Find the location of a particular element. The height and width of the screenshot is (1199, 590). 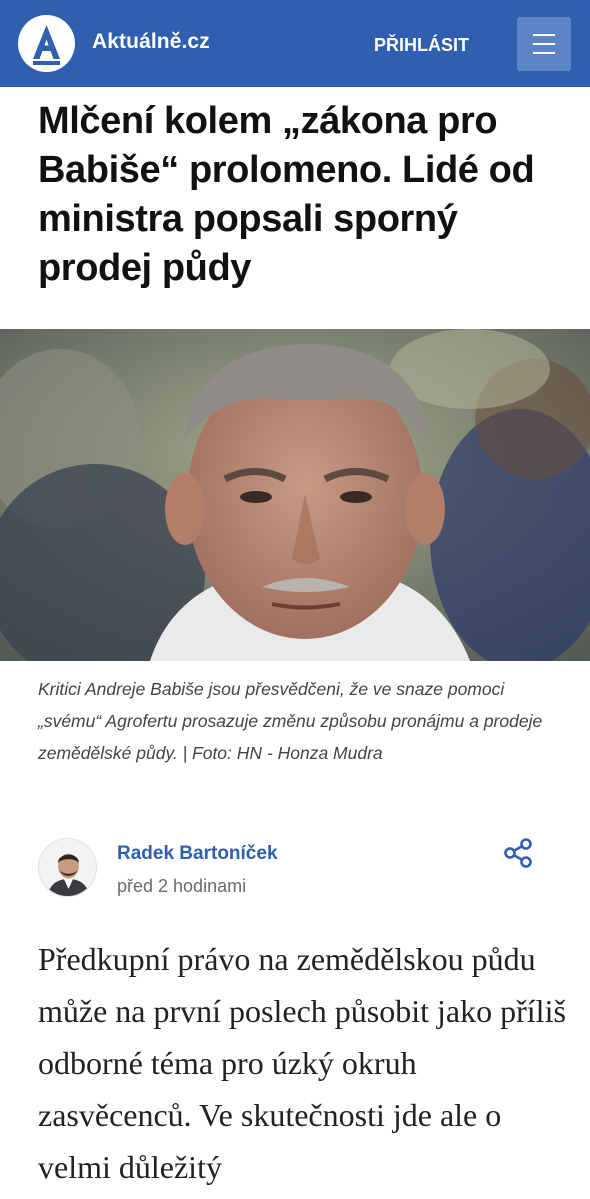

login-button: PŘIHLÁSIT is located at coordinates (421, 45).